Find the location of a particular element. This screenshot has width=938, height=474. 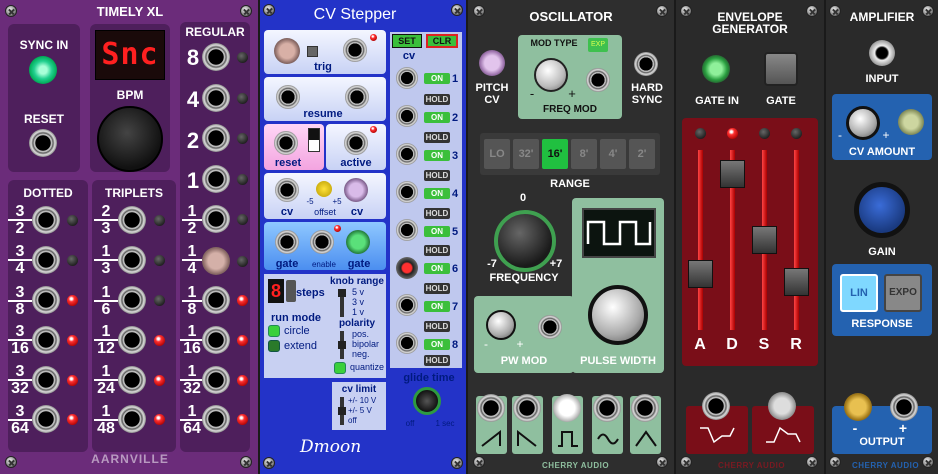

steps-stepper is located at coordinates (291, 291).